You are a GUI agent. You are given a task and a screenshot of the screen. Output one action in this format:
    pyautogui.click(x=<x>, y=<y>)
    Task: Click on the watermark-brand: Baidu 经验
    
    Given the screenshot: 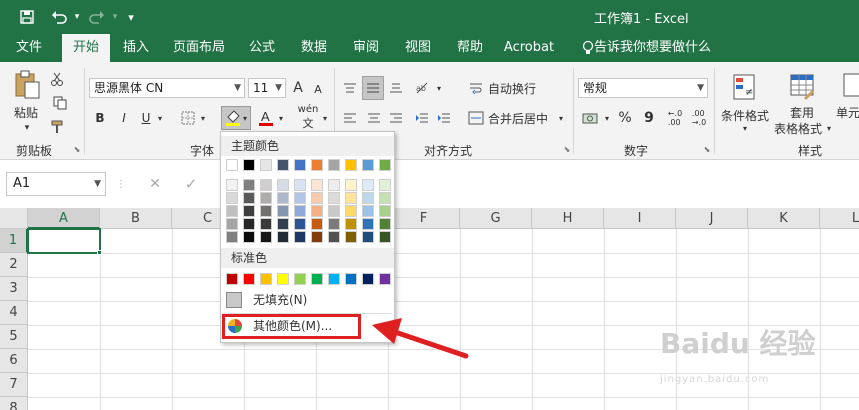 What is the action you would take?
    pyautogui.click(x=738, y=343)
    